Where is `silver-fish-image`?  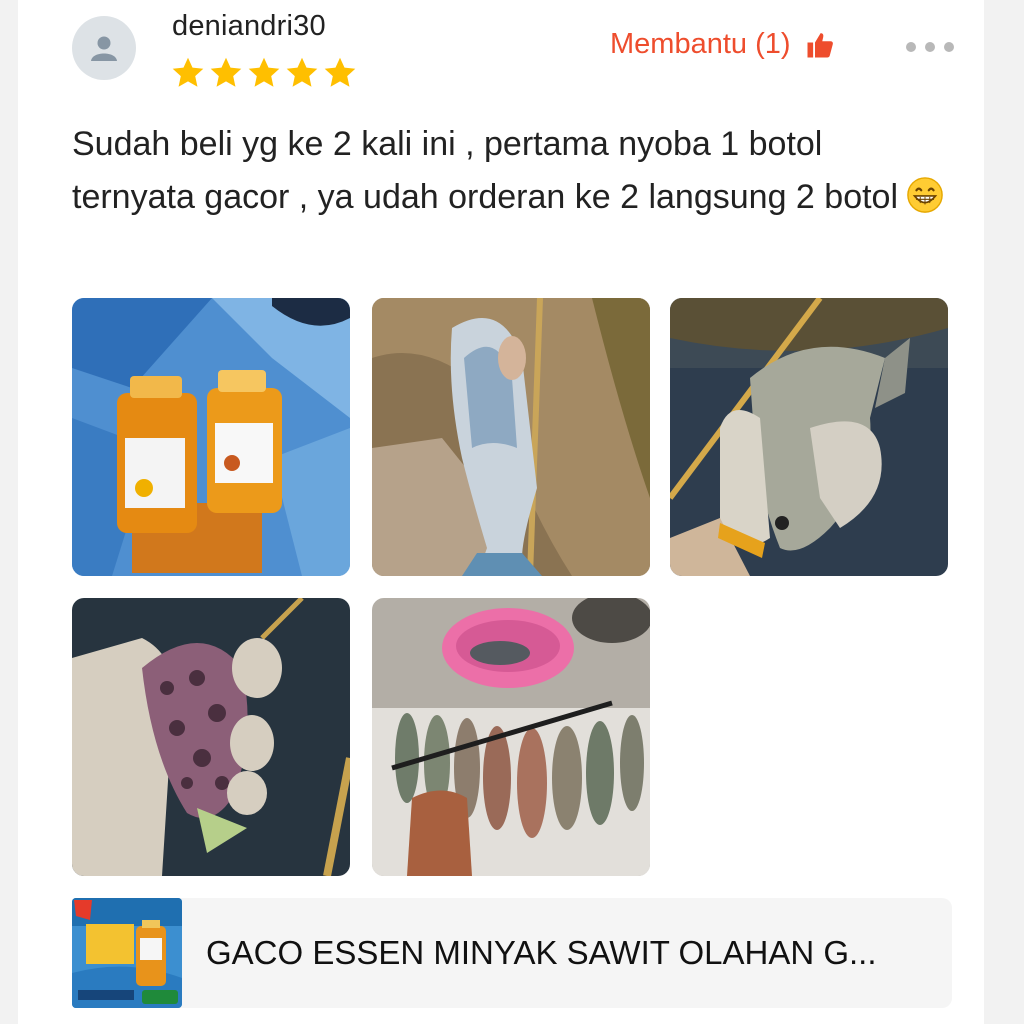
silver-fish-image is located at coordinates (511, 437).